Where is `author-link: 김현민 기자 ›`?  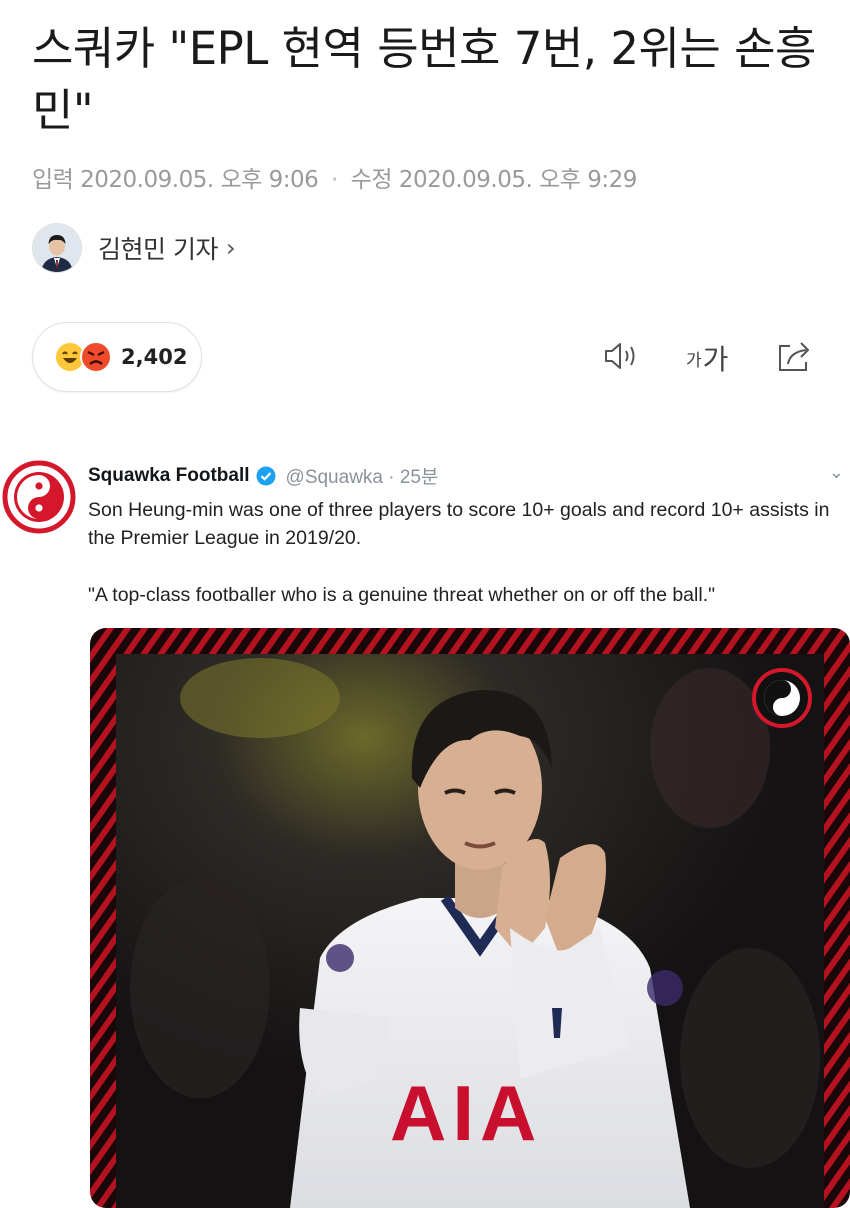 author-link: 김현민 기자 › is located at coordinates (134, 248).